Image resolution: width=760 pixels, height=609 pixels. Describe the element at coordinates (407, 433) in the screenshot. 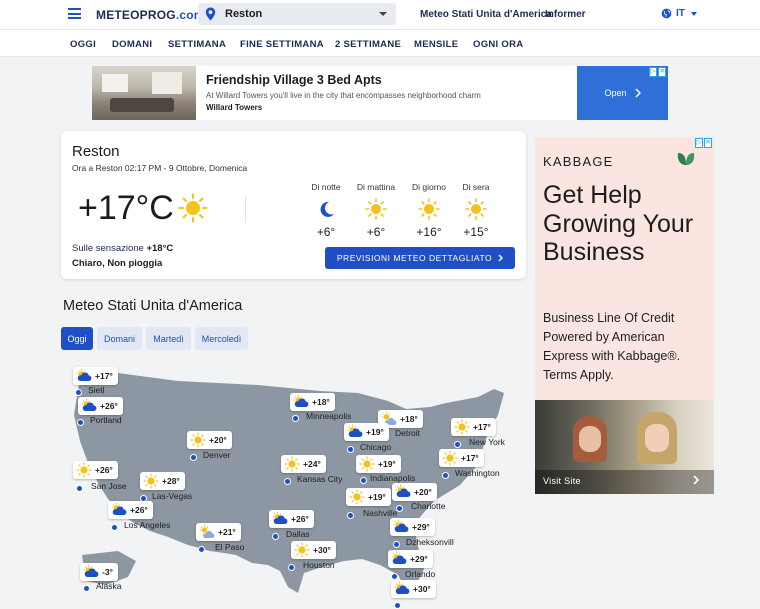

I see `city-name-label: Detroit` at that location.